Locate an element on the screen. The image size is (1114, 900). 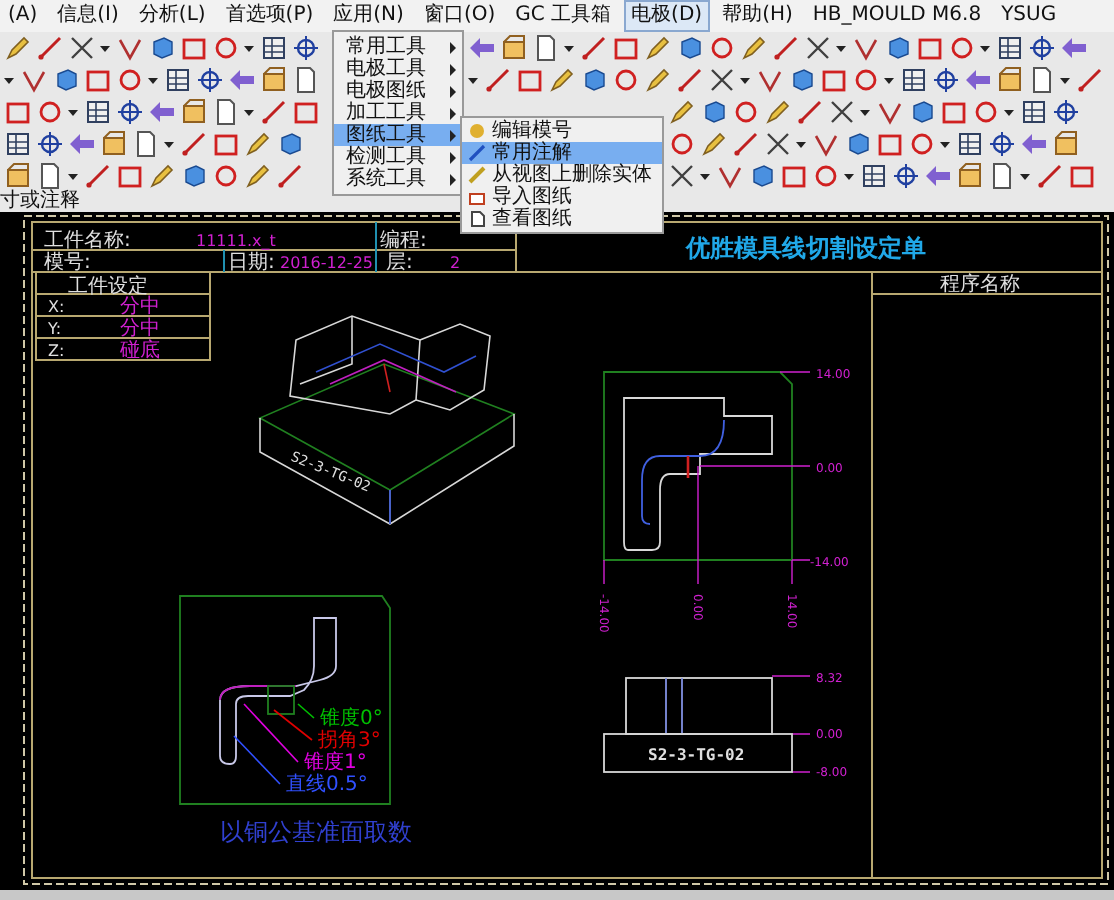
menu-item: 信息(I) is located at coordinates (88, 16).